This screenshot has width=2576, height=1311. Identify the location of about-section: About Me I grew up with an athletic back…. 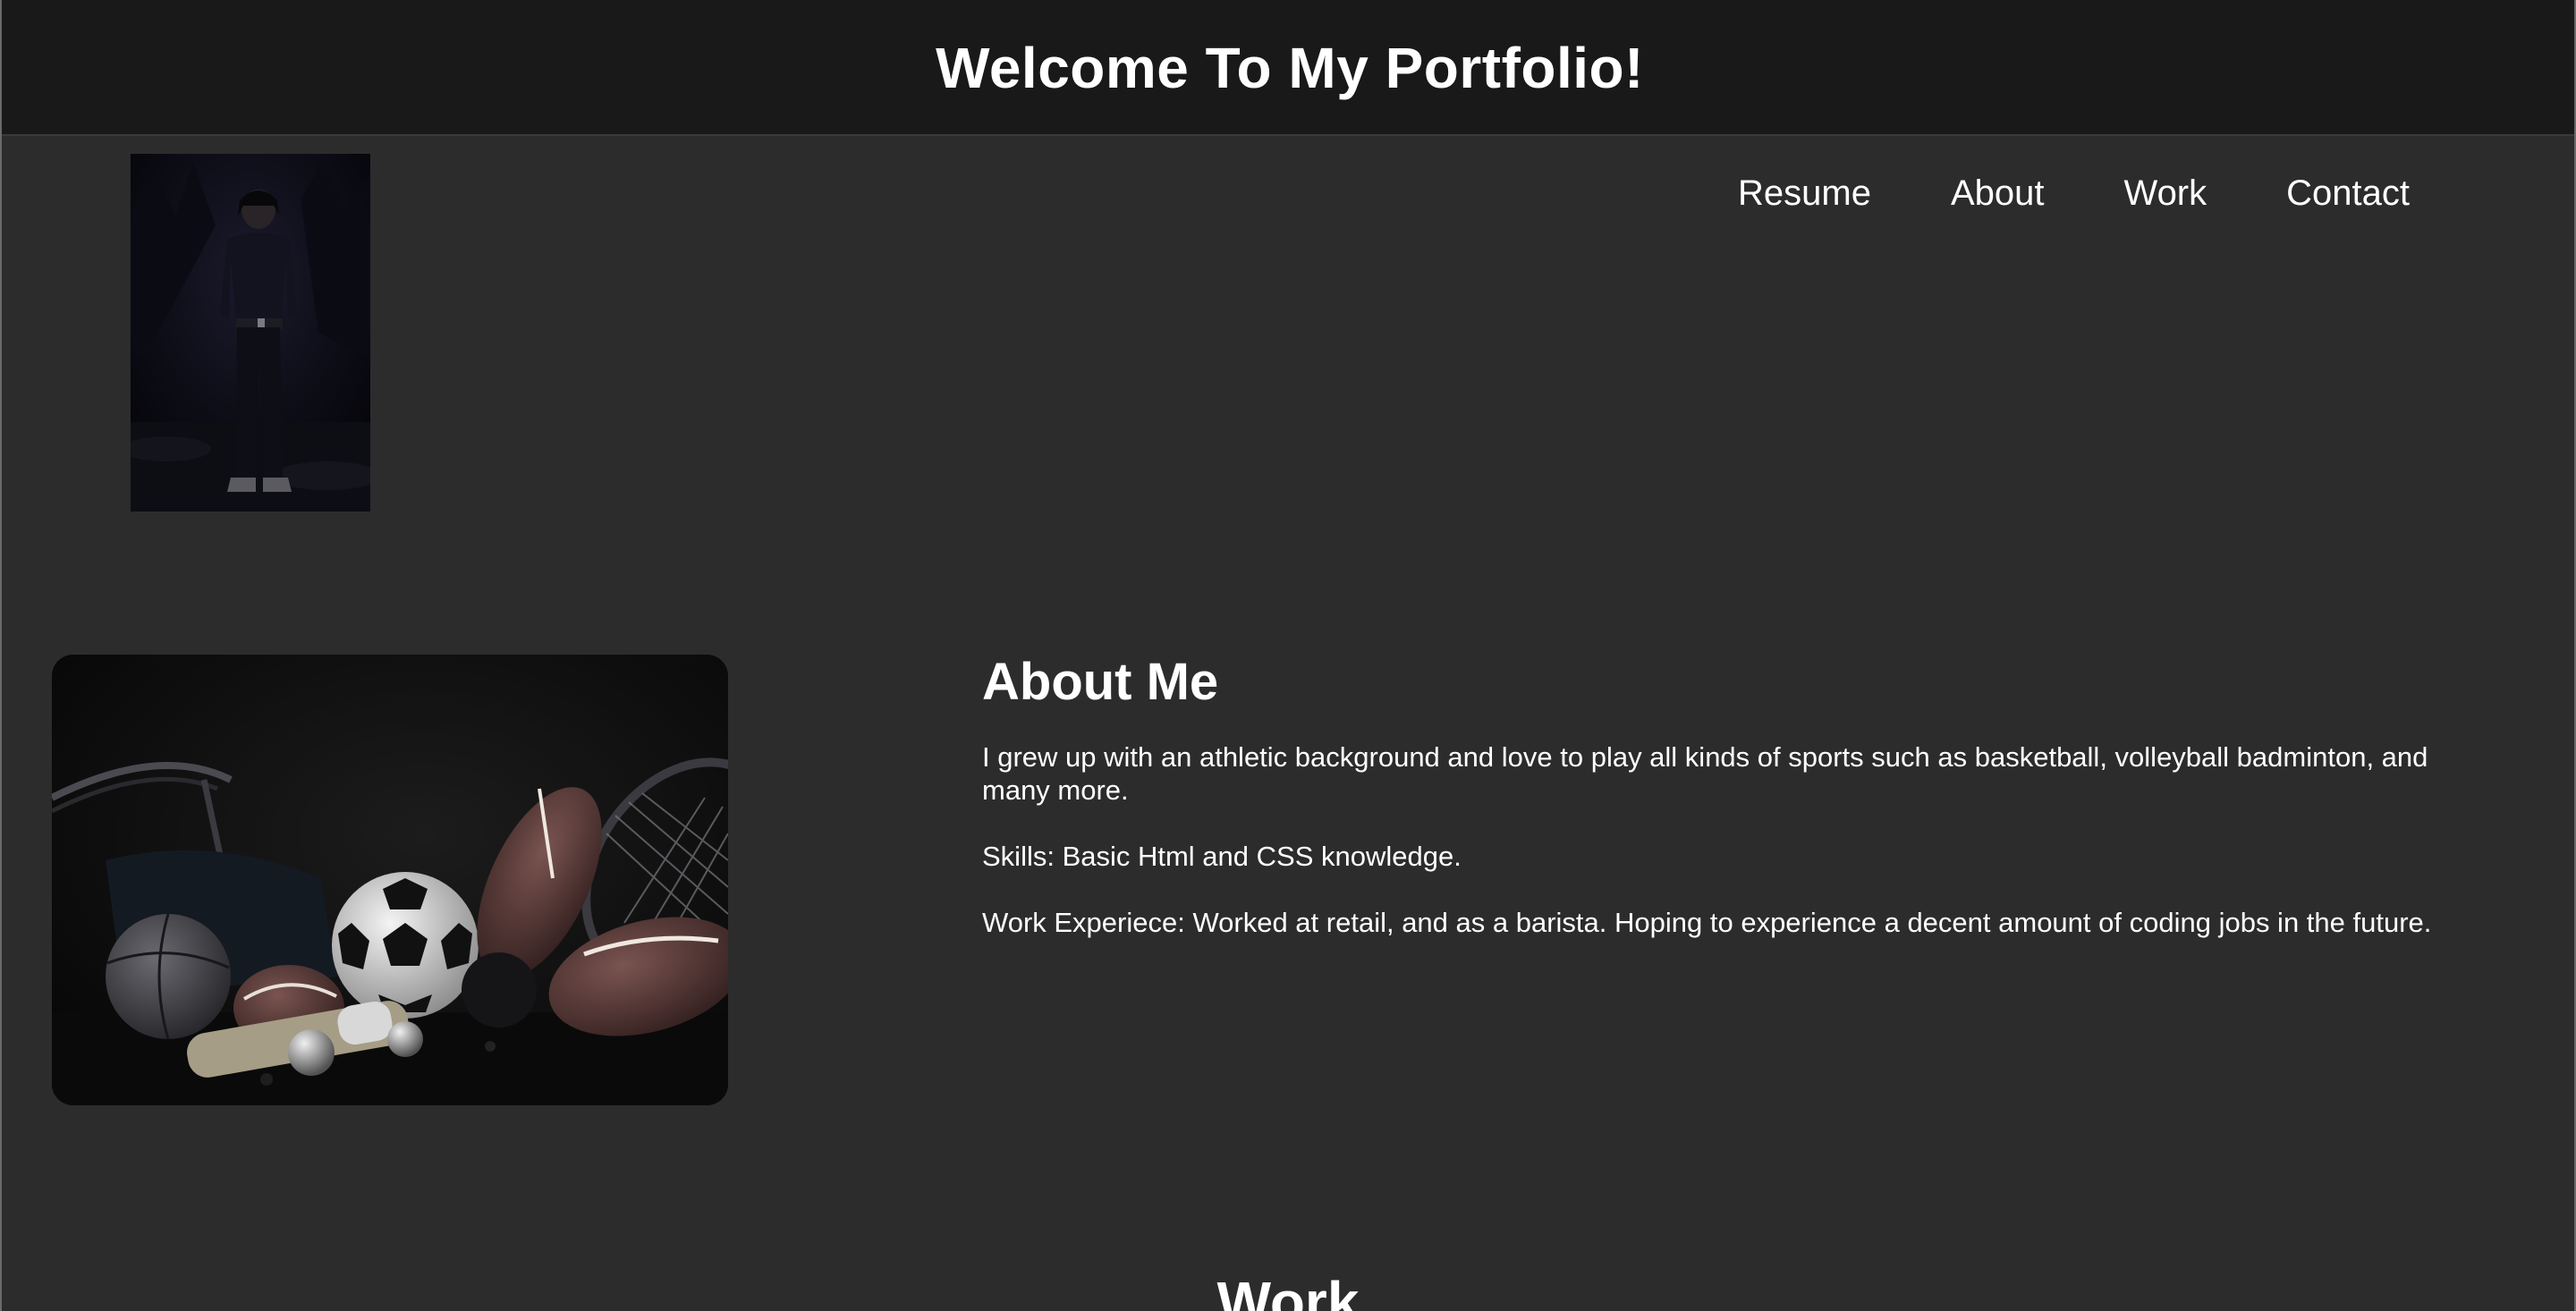
(1742, 795).